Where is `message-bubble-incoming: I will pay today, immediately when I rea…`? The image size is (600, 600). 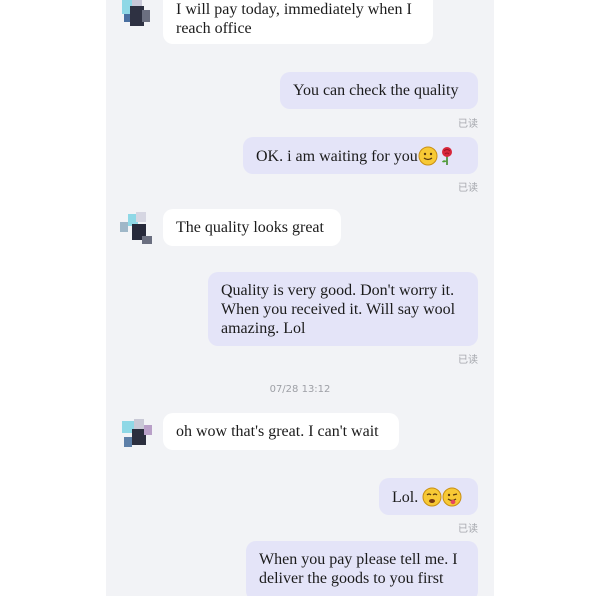 message-bubble-incoming: I will pay today, immediately when I rea… is located at coordinates (298, 22).